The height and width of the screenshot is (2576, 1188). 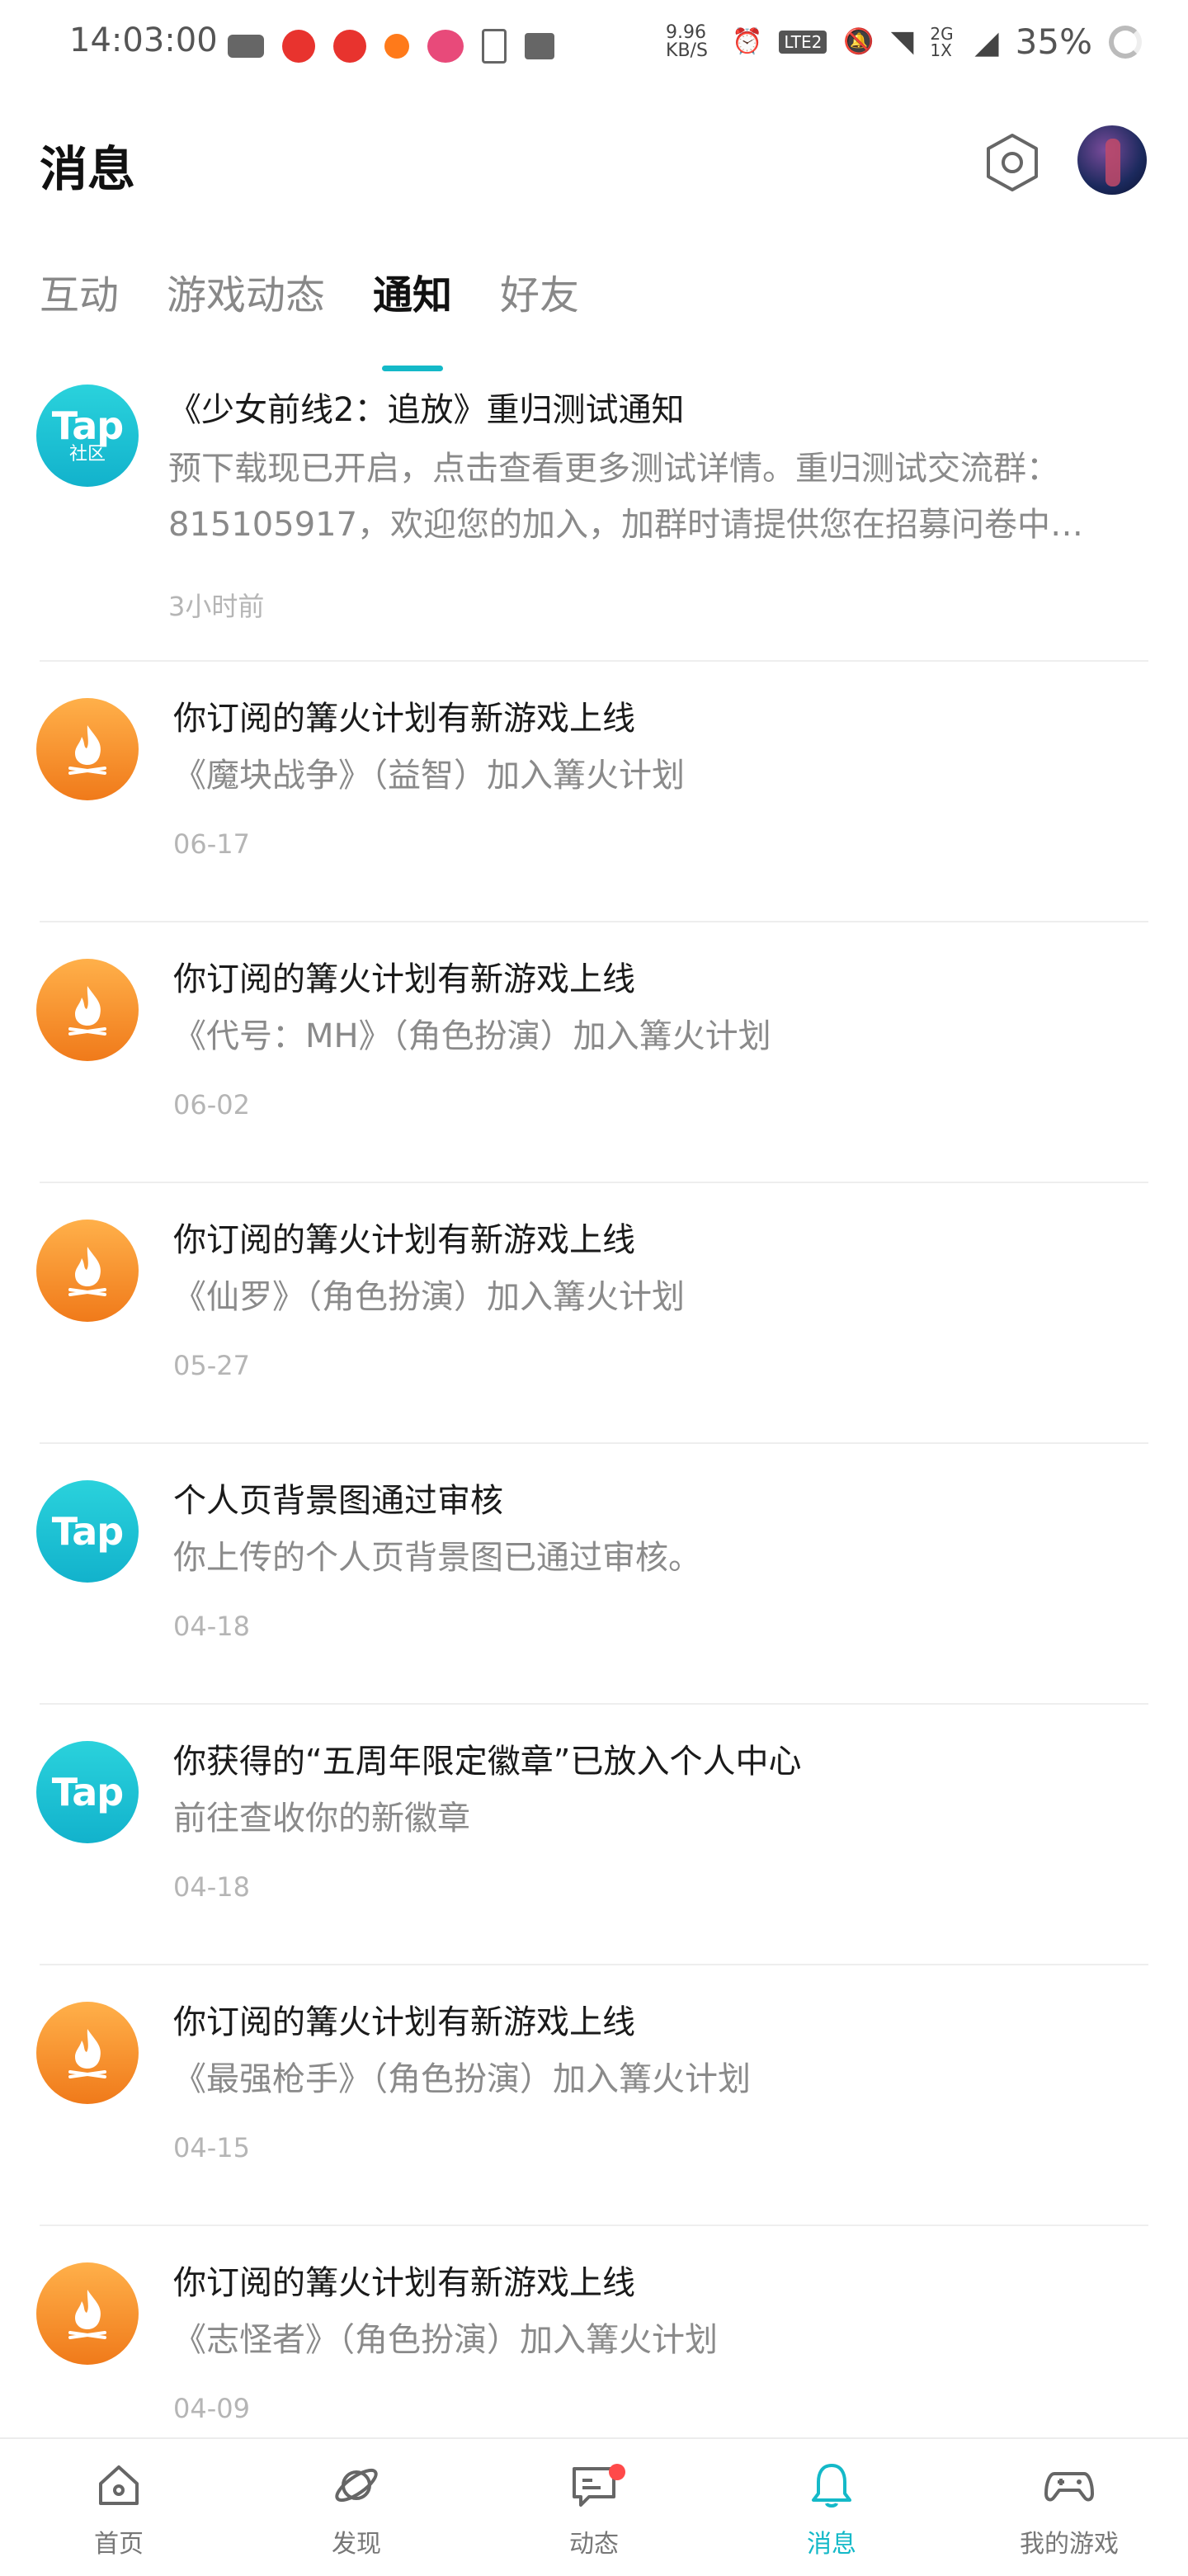 What do you see at coordinates (119, 2507) in the screenshot?
I see `nav-home: 首页` at bounding box center [119, 2507].